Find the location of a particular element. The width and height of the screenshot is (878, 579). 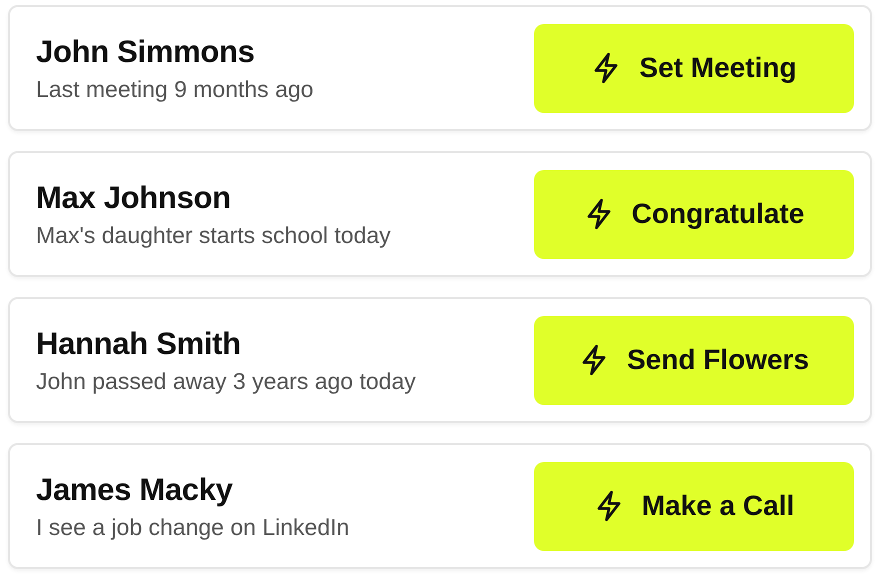

contact-name: Max Johnson is located at coordinates (134, 198).